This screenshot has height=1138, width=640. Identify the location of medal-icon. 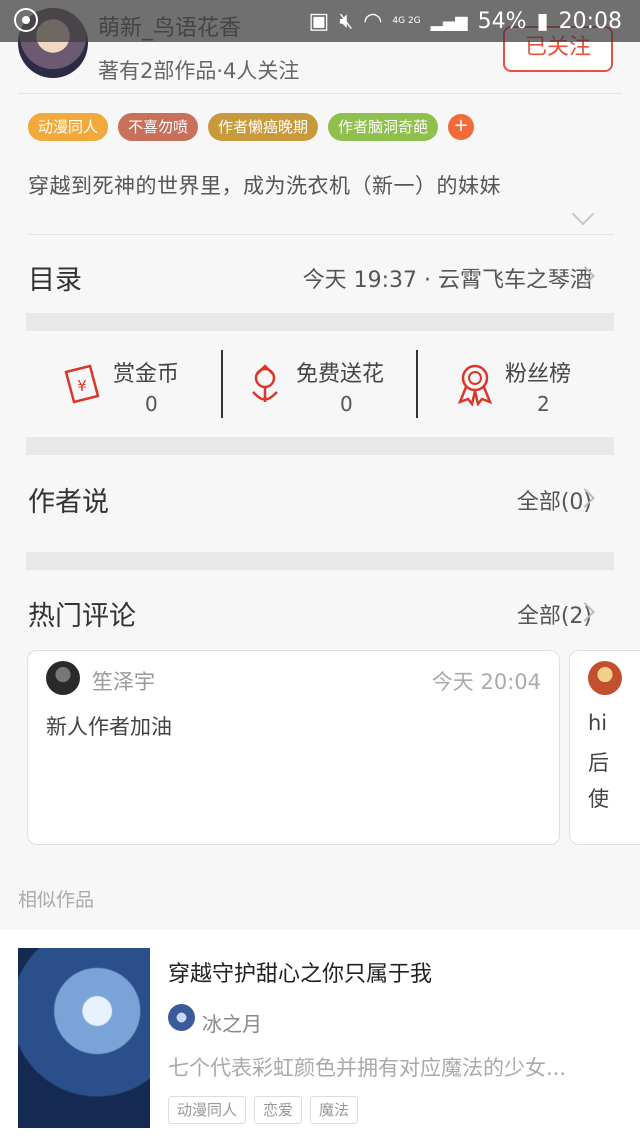
(475, 385).